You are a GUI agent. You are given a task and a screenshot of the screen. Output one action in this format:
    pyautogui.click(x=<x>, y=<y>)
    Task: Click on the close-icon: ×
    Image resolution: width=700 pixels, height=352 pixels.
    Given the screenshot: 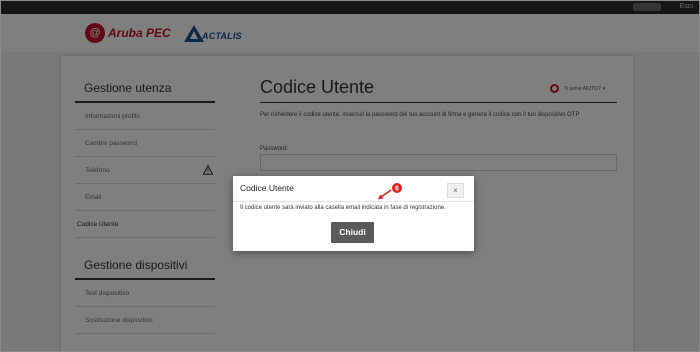 What is the action you would take?
    pyautogui.click(x=455, y=190)
    